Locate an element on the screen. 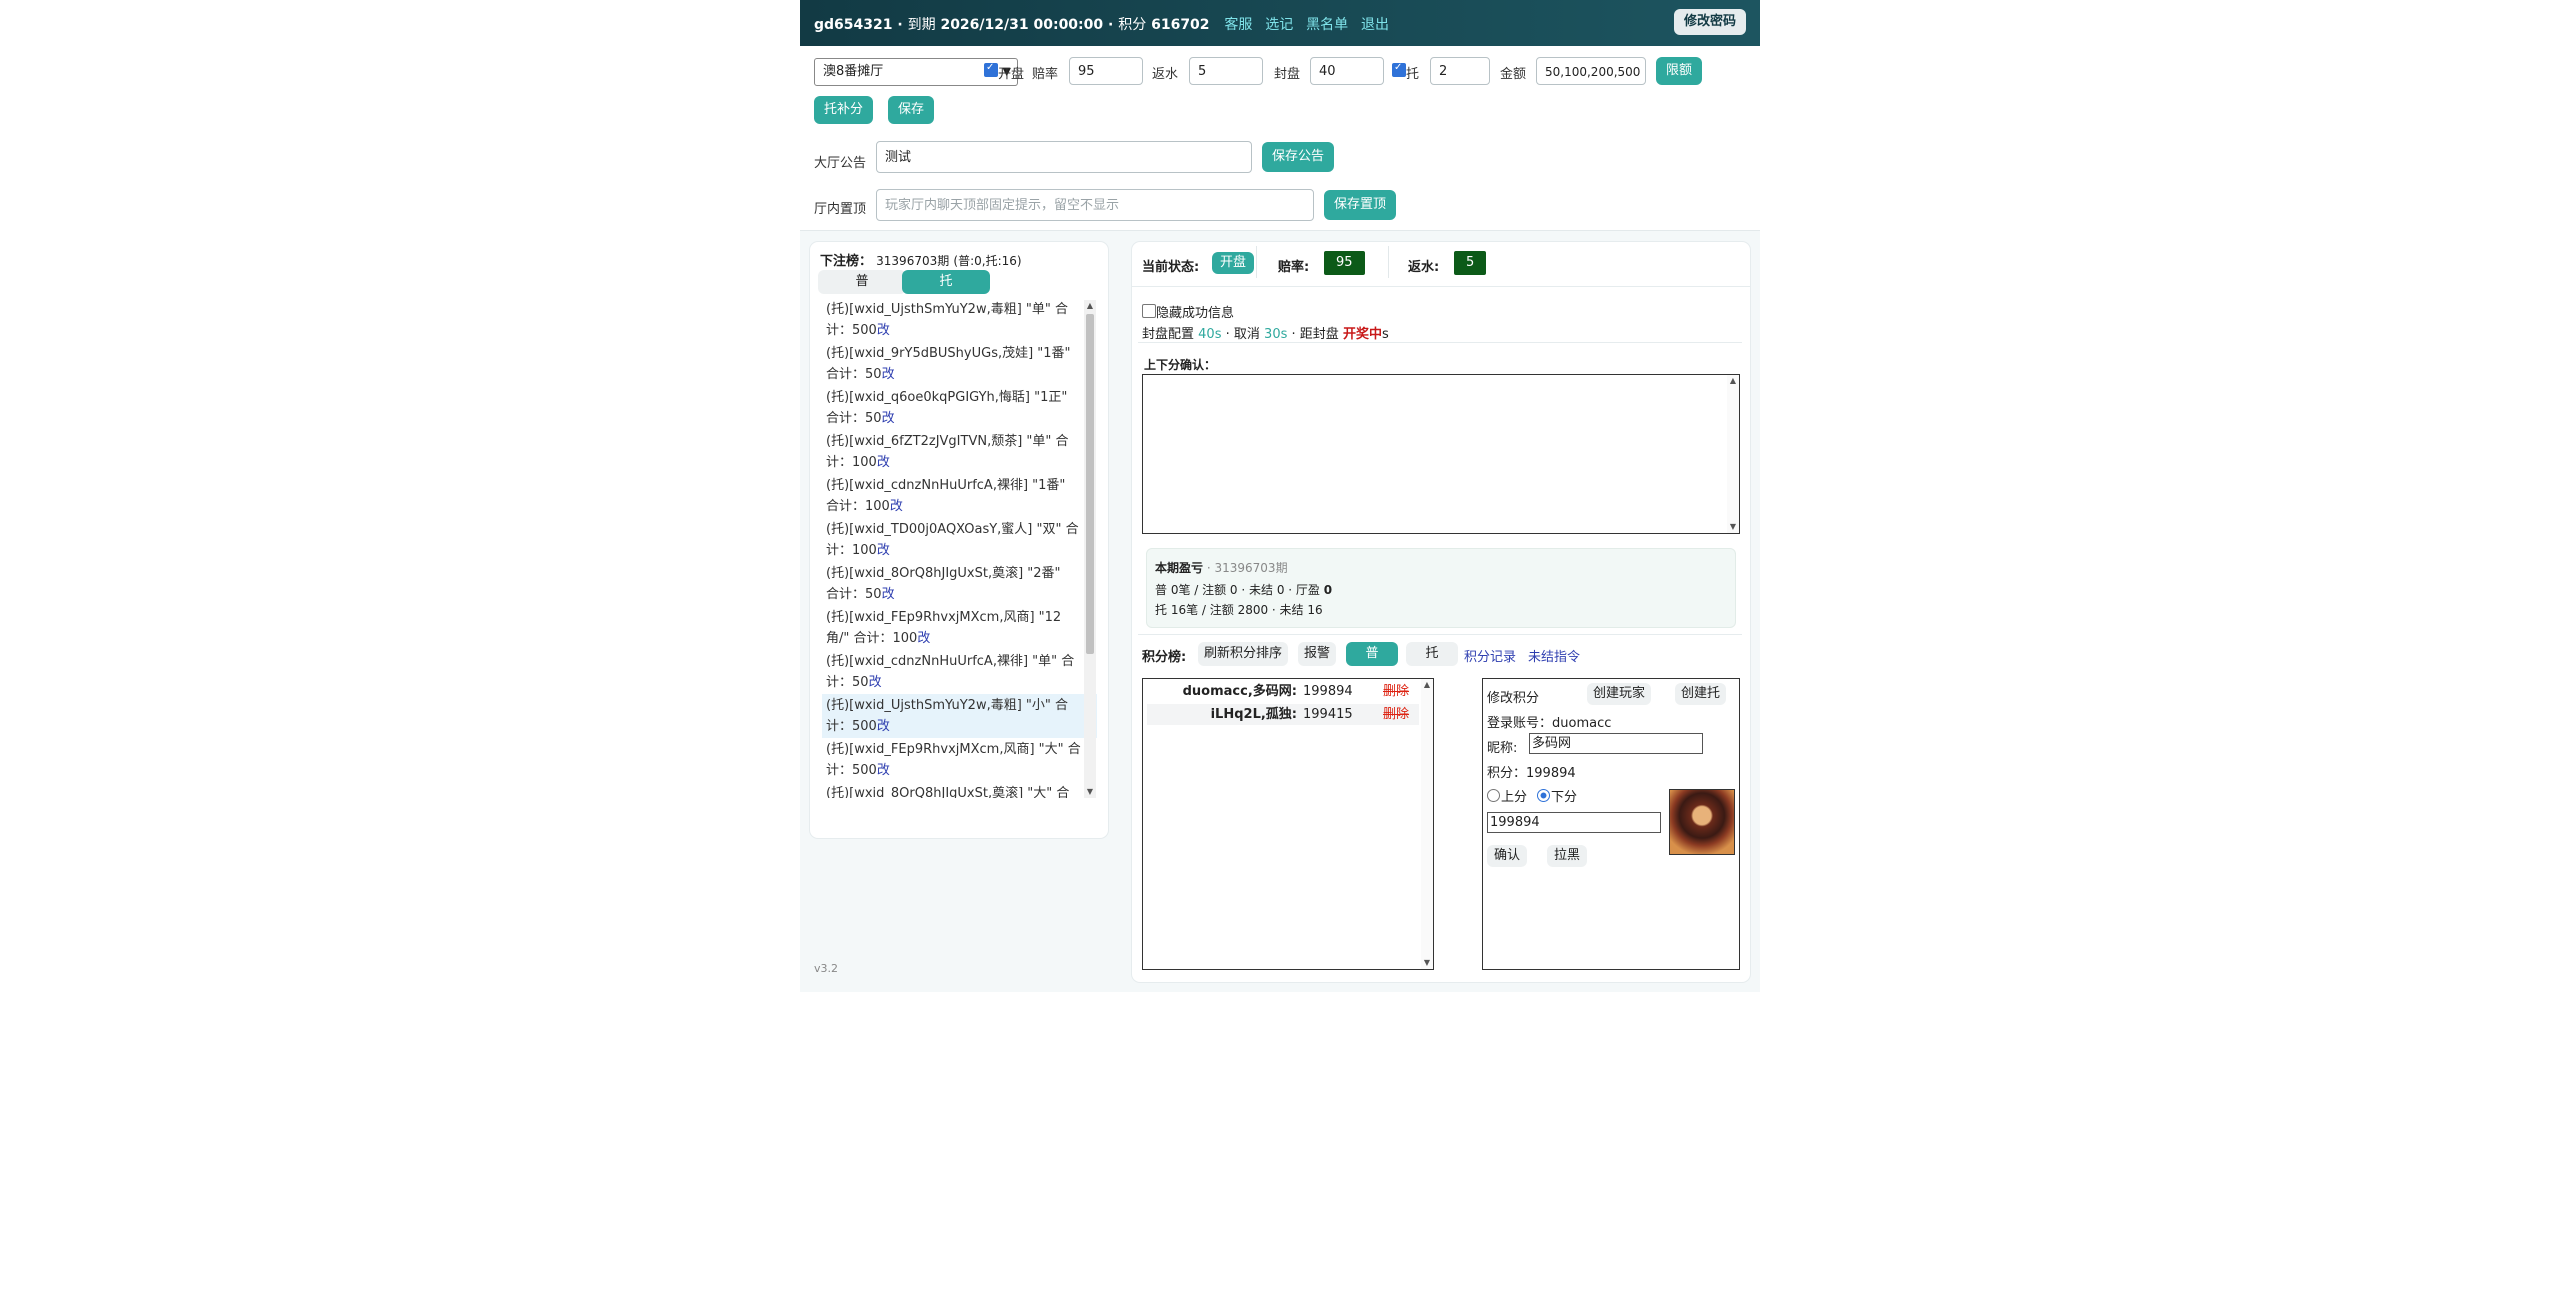  edit-points-label: 积分： is located at coordinates (1507, 773).